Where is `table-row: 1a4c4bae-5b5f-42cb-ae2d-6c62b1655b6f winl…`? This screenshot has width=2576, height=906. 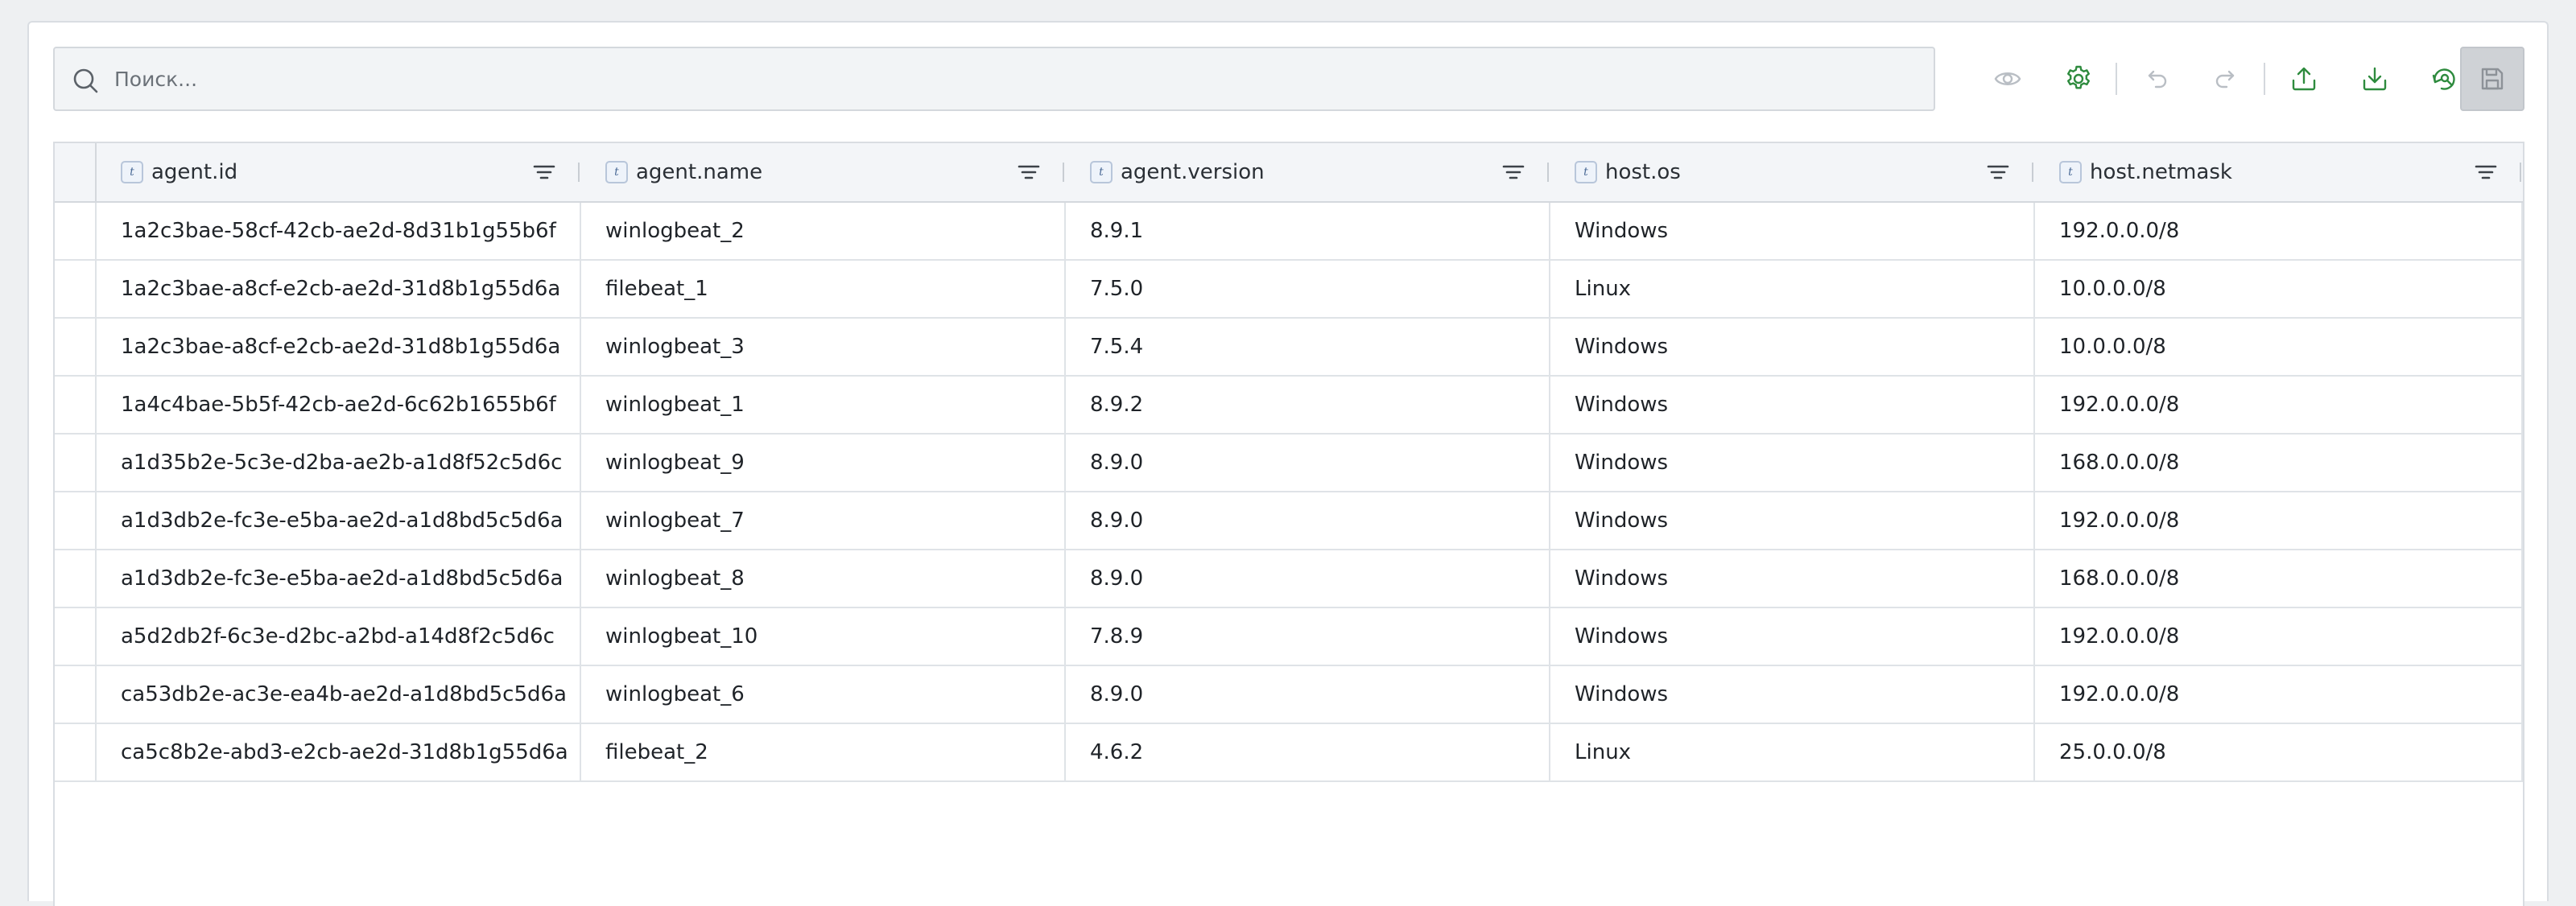 table-row: 1a4c4bae-5b5f-42cb-ae2d-6c62b1655b6f winl… is located at coordinates (1289, 405).